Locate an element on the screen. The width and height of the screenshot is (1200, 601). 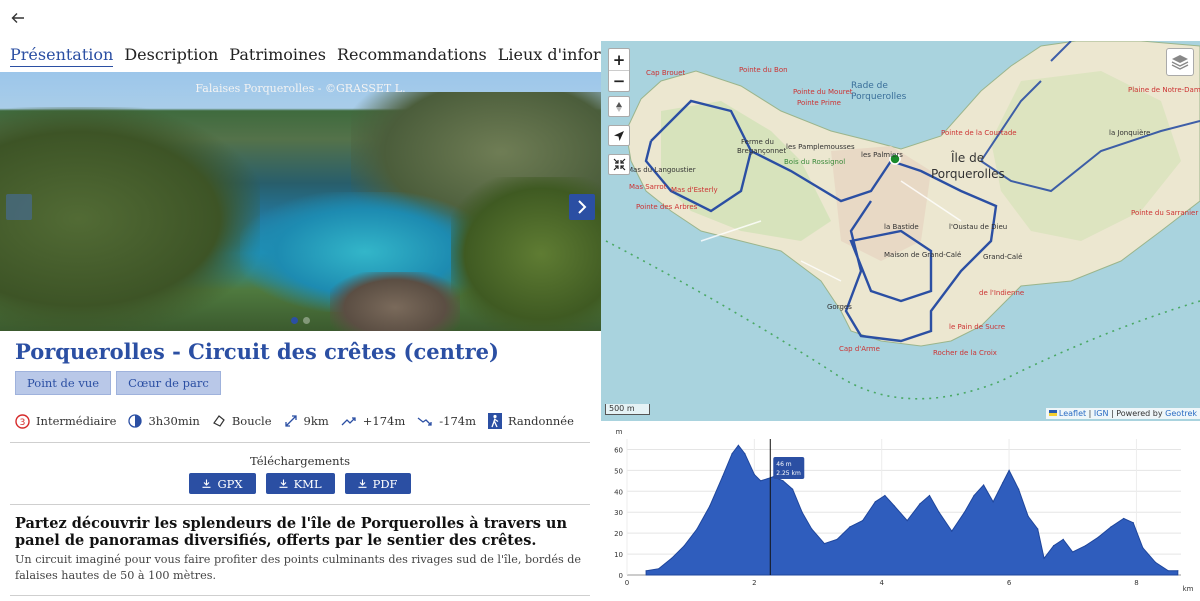
downloads-row: GPX KML PDF is located at coordinates (300, 483).